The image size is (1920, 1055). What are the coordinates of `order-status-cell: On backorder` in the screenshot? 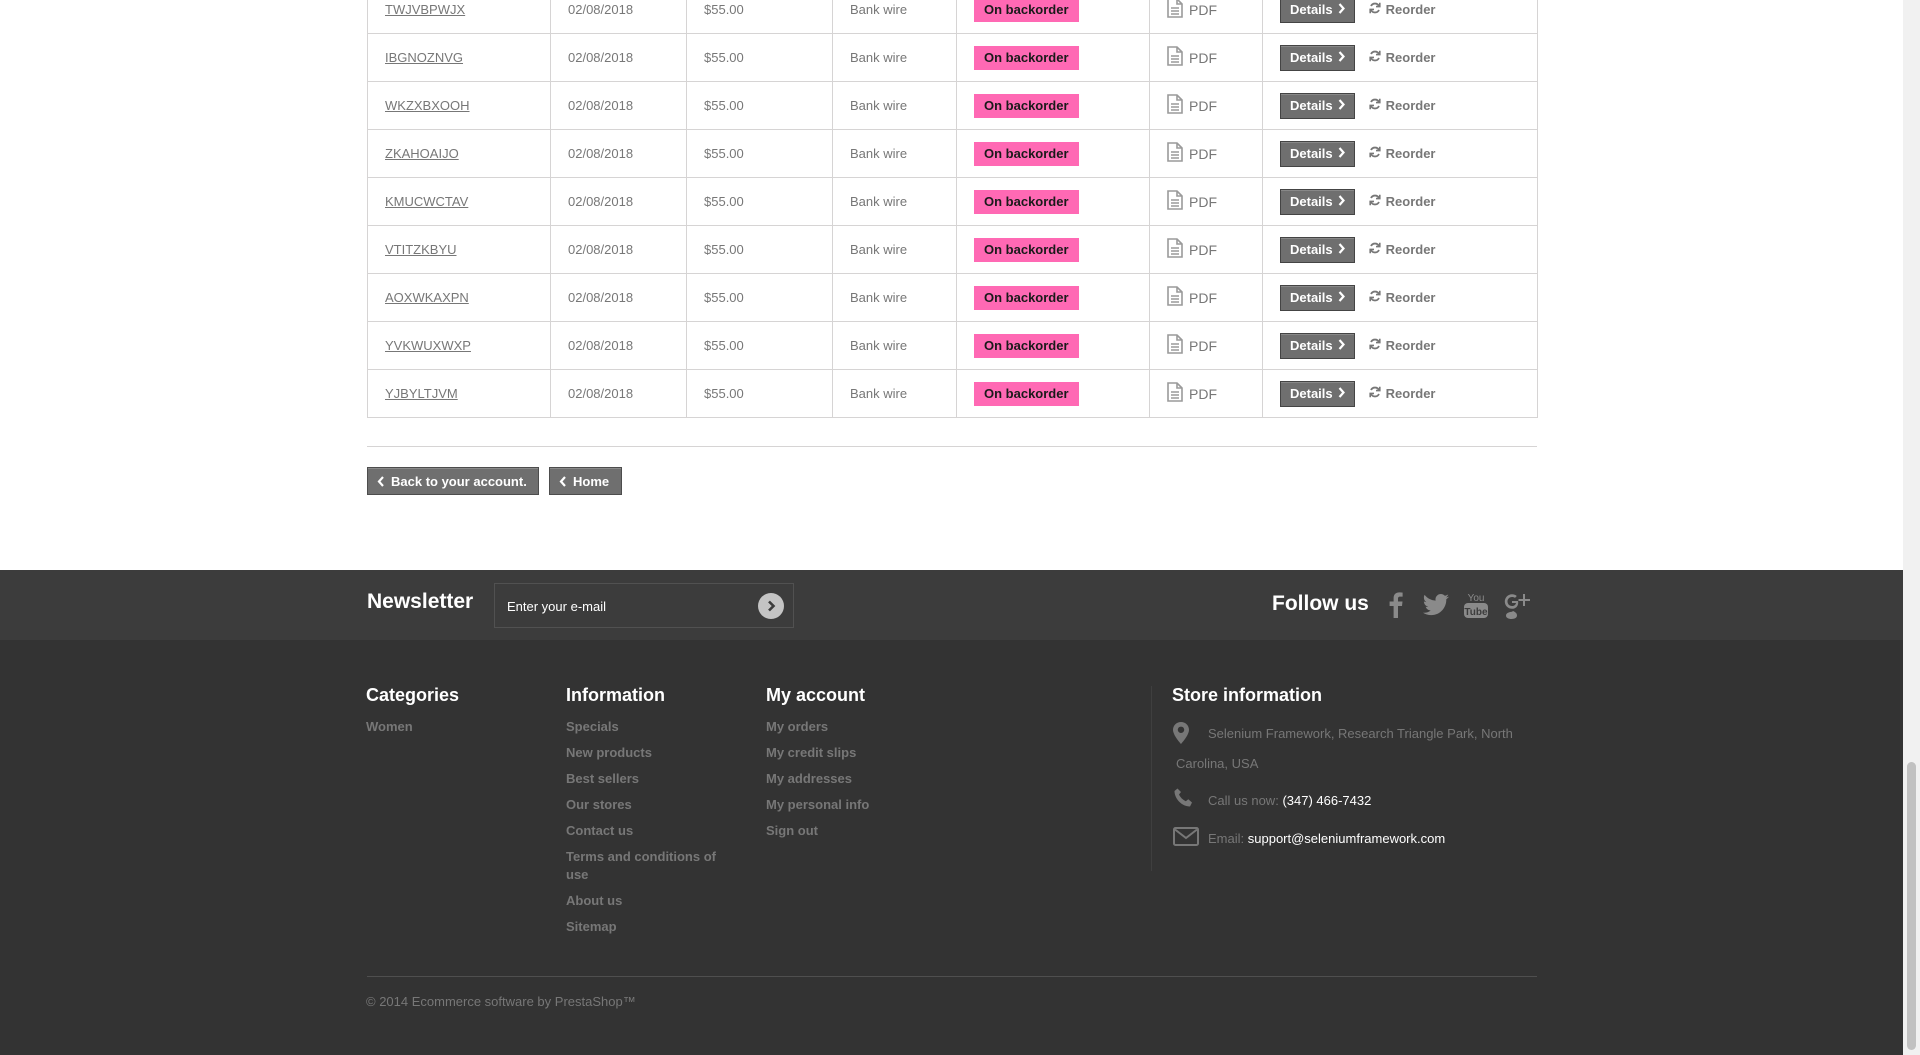 It's located at (1053, 297).